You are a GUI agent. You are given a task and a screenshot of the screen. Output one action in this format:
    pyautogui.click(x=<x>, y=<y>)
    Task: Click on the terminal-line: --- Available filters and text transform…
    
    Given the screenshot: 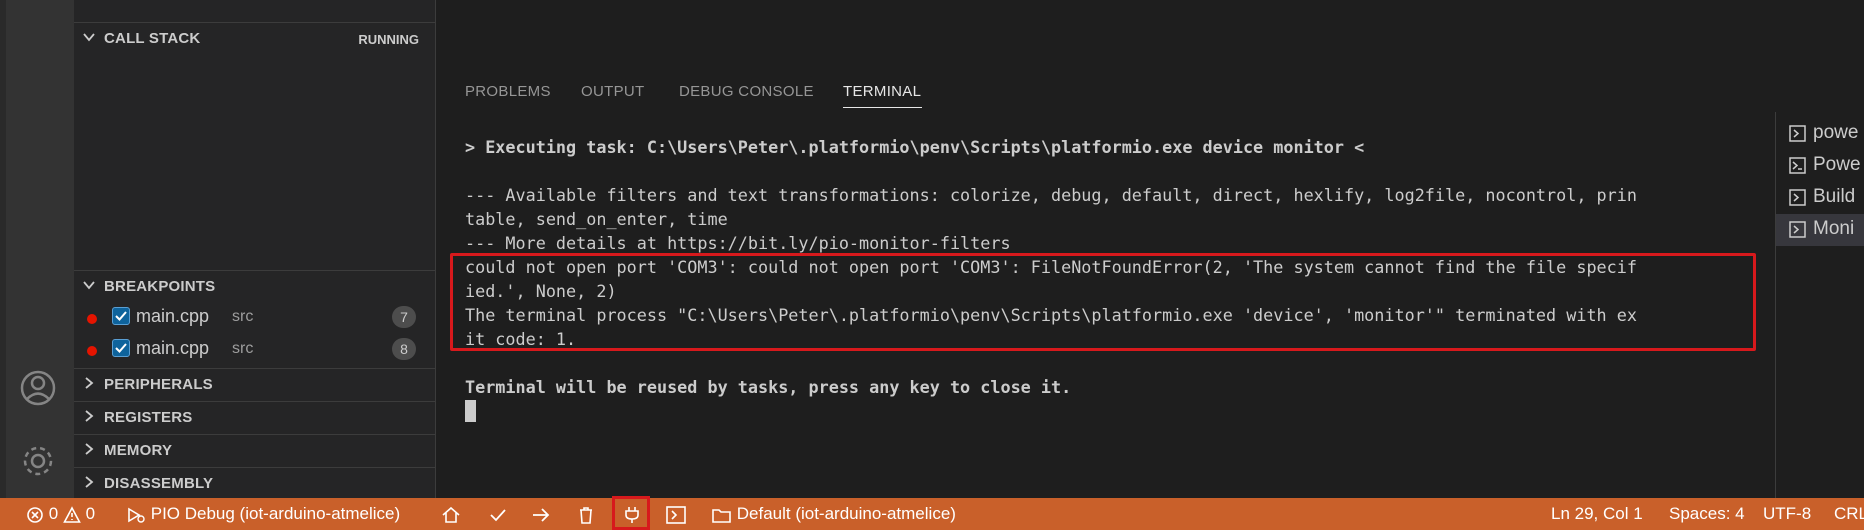 What is the action you would take?
    pyautogui.click(x=1051, y=195)
    